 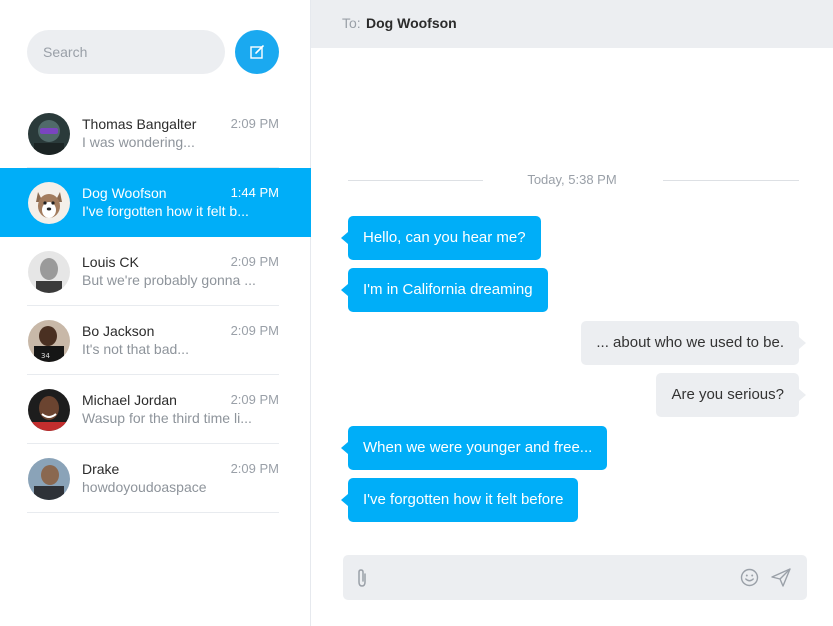 I want to click on message-bubble-sent: Hello, can you hear me?, so click(x=441, y=238).